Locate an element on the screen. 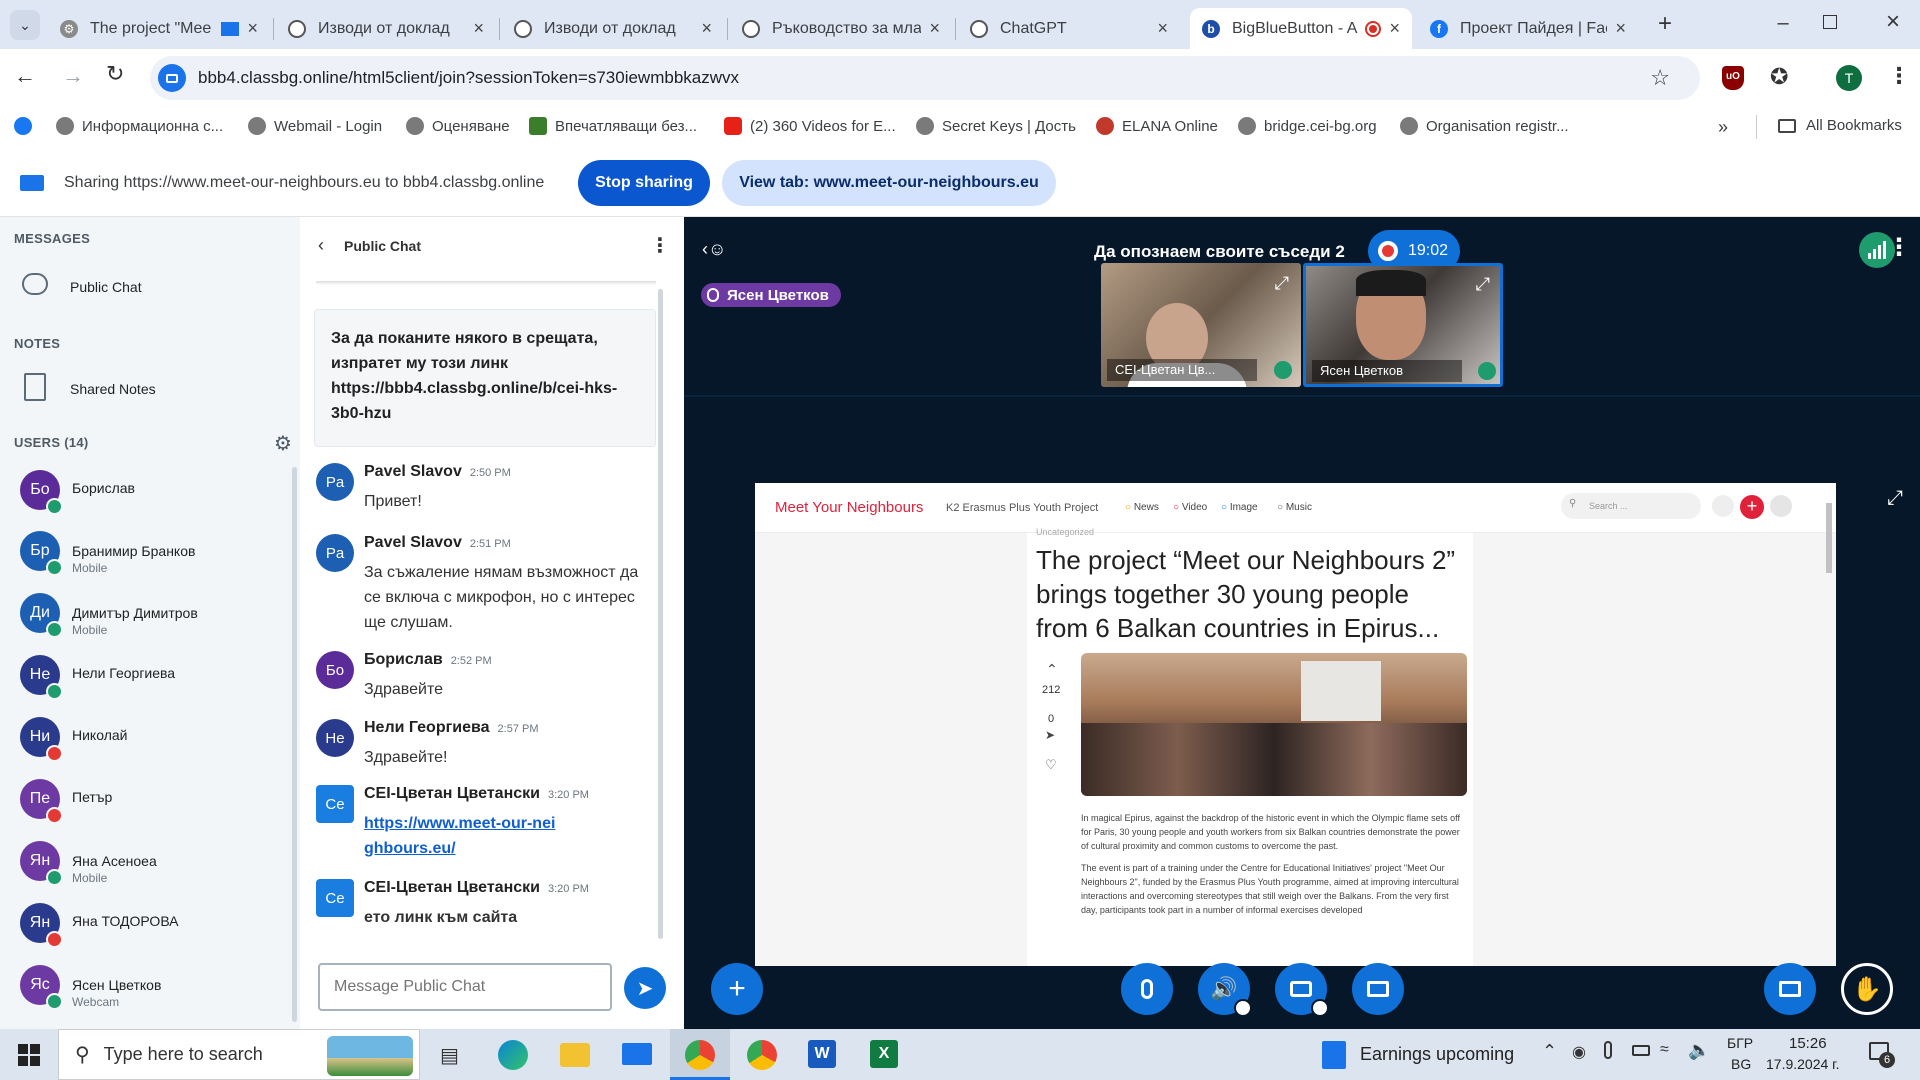 This screenshot has width=1920, height=1080. webcam-tile-1: ⤢ Ясен Цветков is located at coordinates (1403, 325).